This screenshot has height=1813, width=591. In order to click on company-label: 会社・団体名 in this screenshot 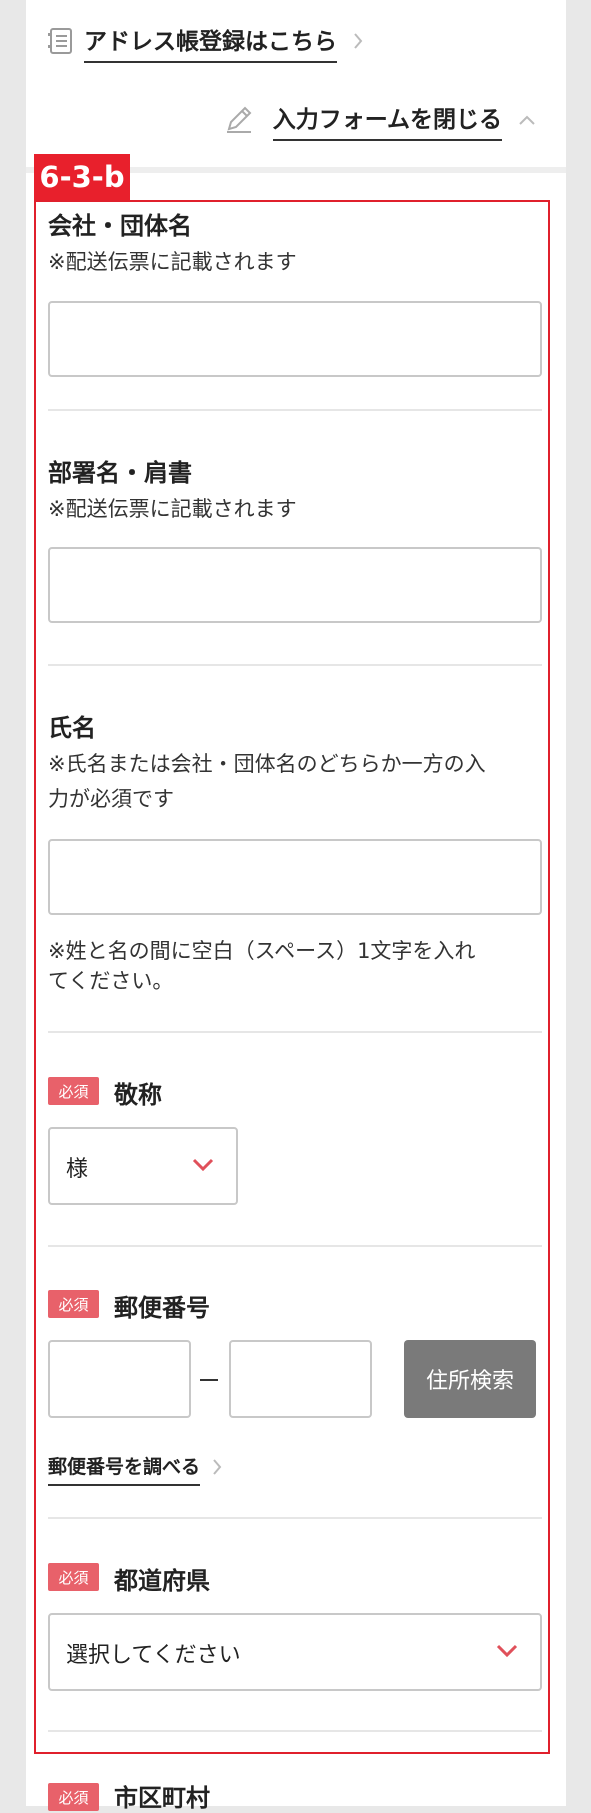, I will do `click(120, 226)`.